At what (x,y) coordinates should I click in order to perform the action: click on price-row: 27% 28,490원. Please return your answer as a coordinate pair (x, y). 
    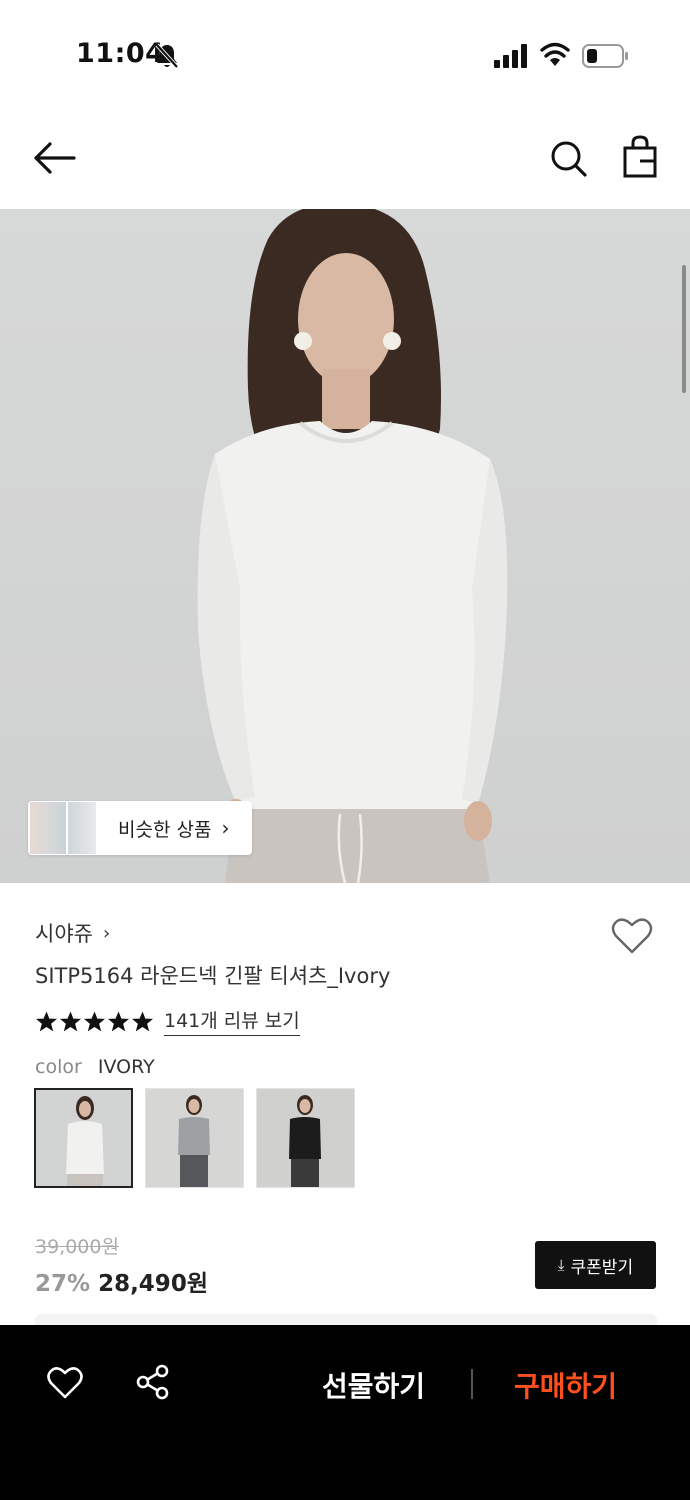
    Looking at the image, I should click on (121, 1281).